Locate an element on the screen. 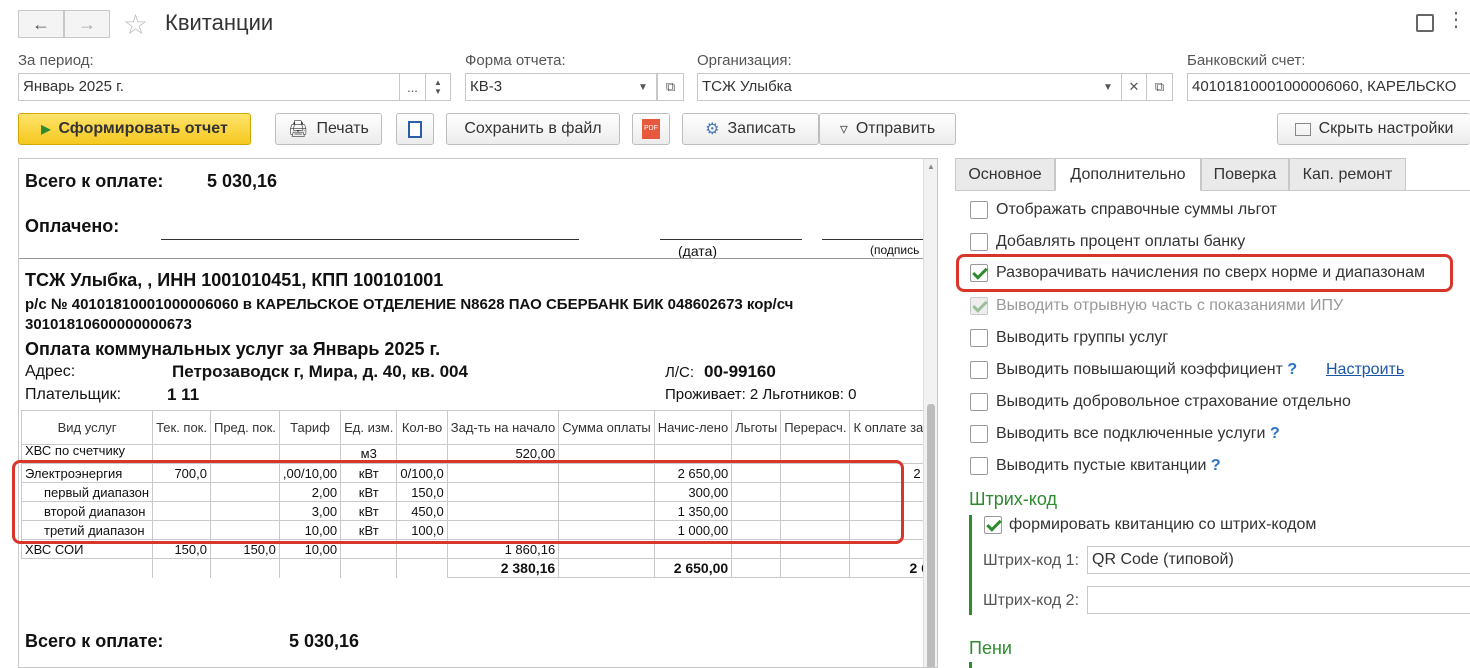 The image size is (1470, 668). form-label: Форма отчета: is located at coordinates (515, 60).